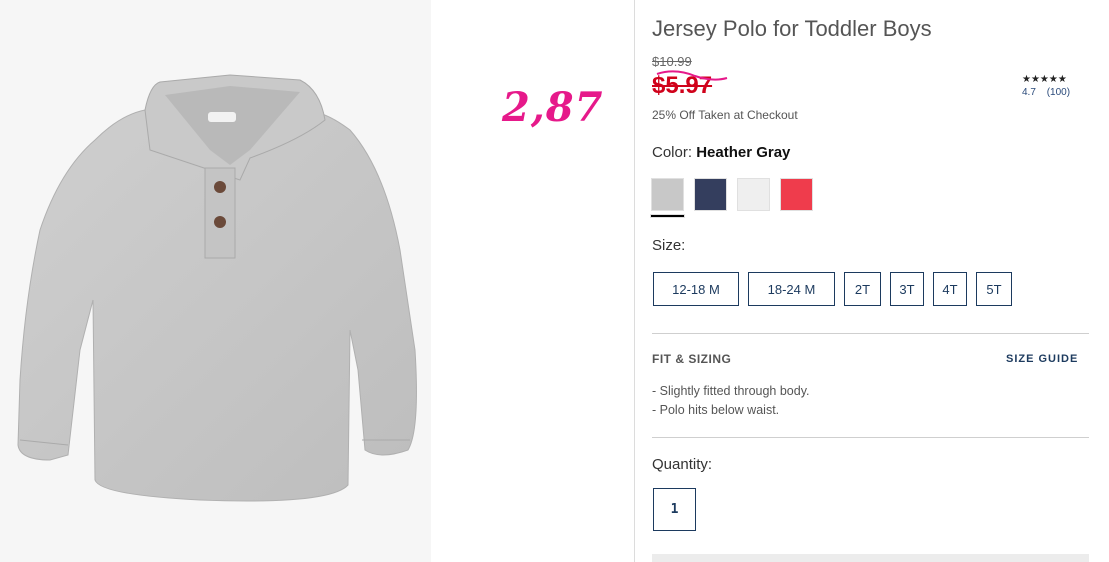 The image size is (1109, 562). Describe the element at coordinates (692, 359) in the screenshot. I see `fit-sizing-title: FIT & SIZING` at that location.